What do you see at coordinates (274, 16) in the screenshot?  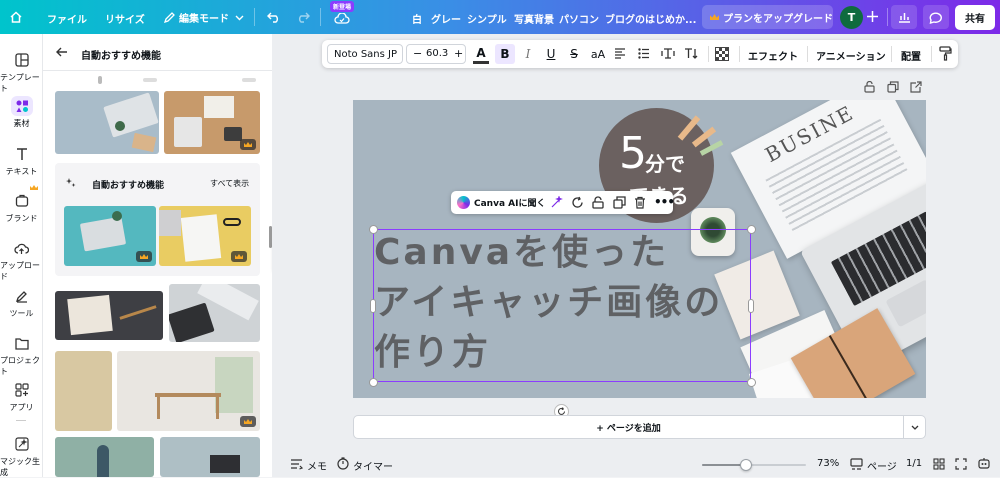 I see `undo-icon` at bounding box center [274, 16].